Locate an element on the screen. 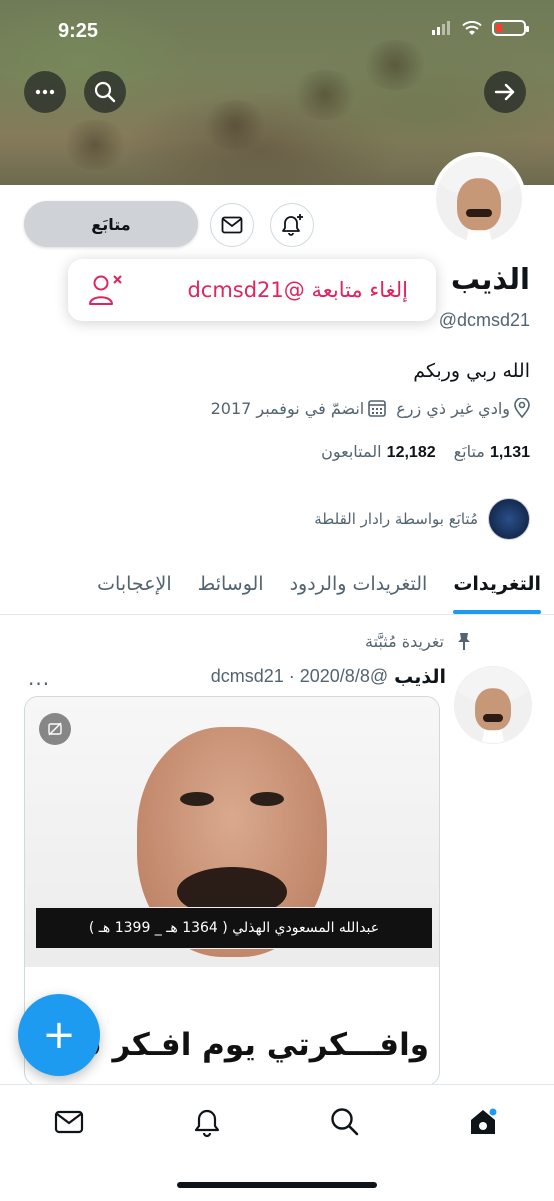 Image resolution: width=554 pixels, height=1201 pixels. pinned-indicator: تغريدة مُثبَّتة is located at coordinates (419, 641).